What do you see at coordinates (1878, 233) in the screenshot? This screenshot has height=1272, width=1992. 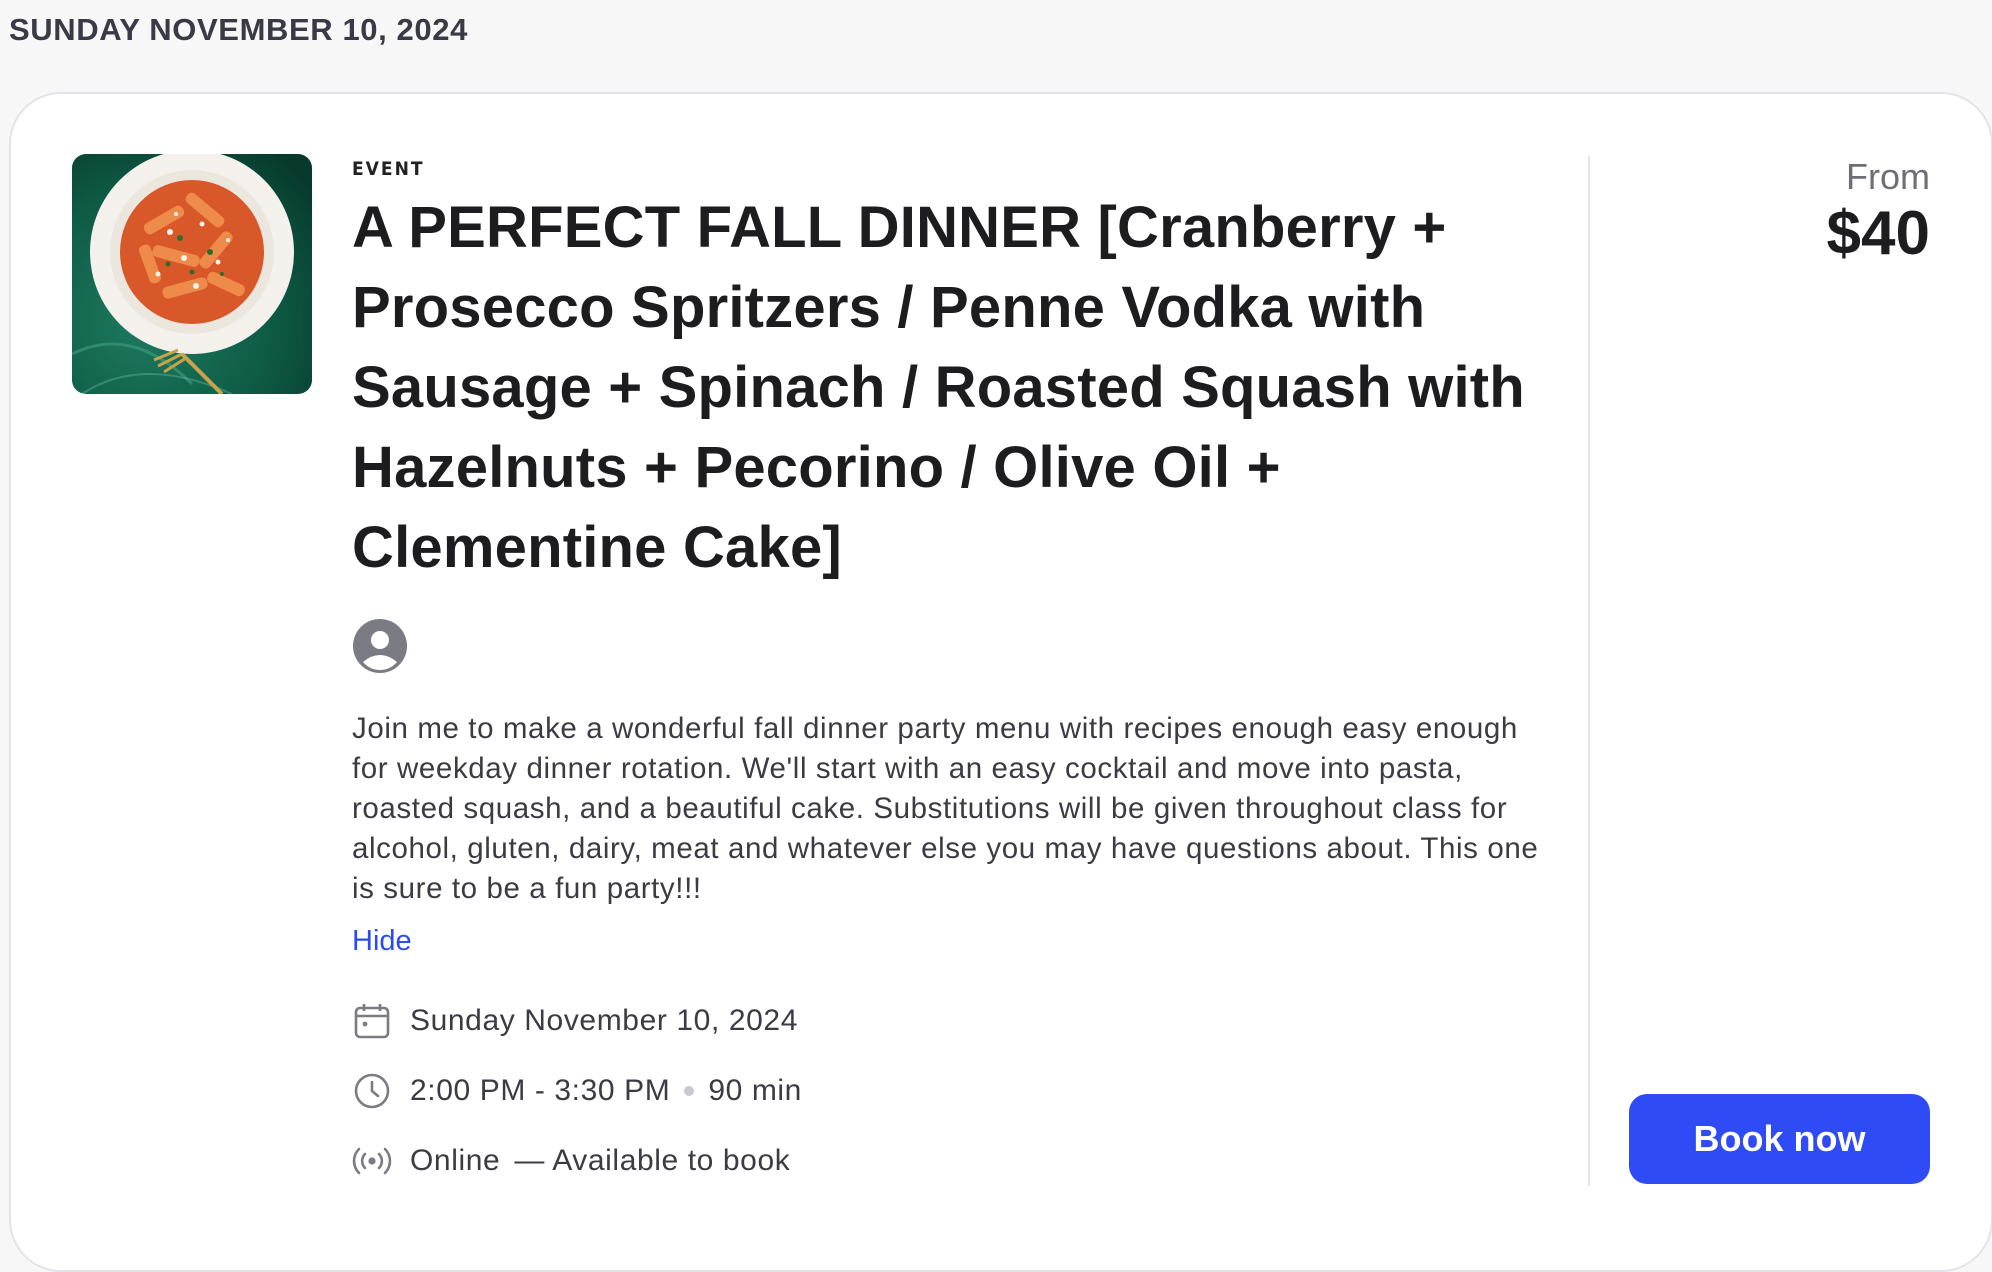 I see `price-value: $40` at bounding box center [1878, 233].